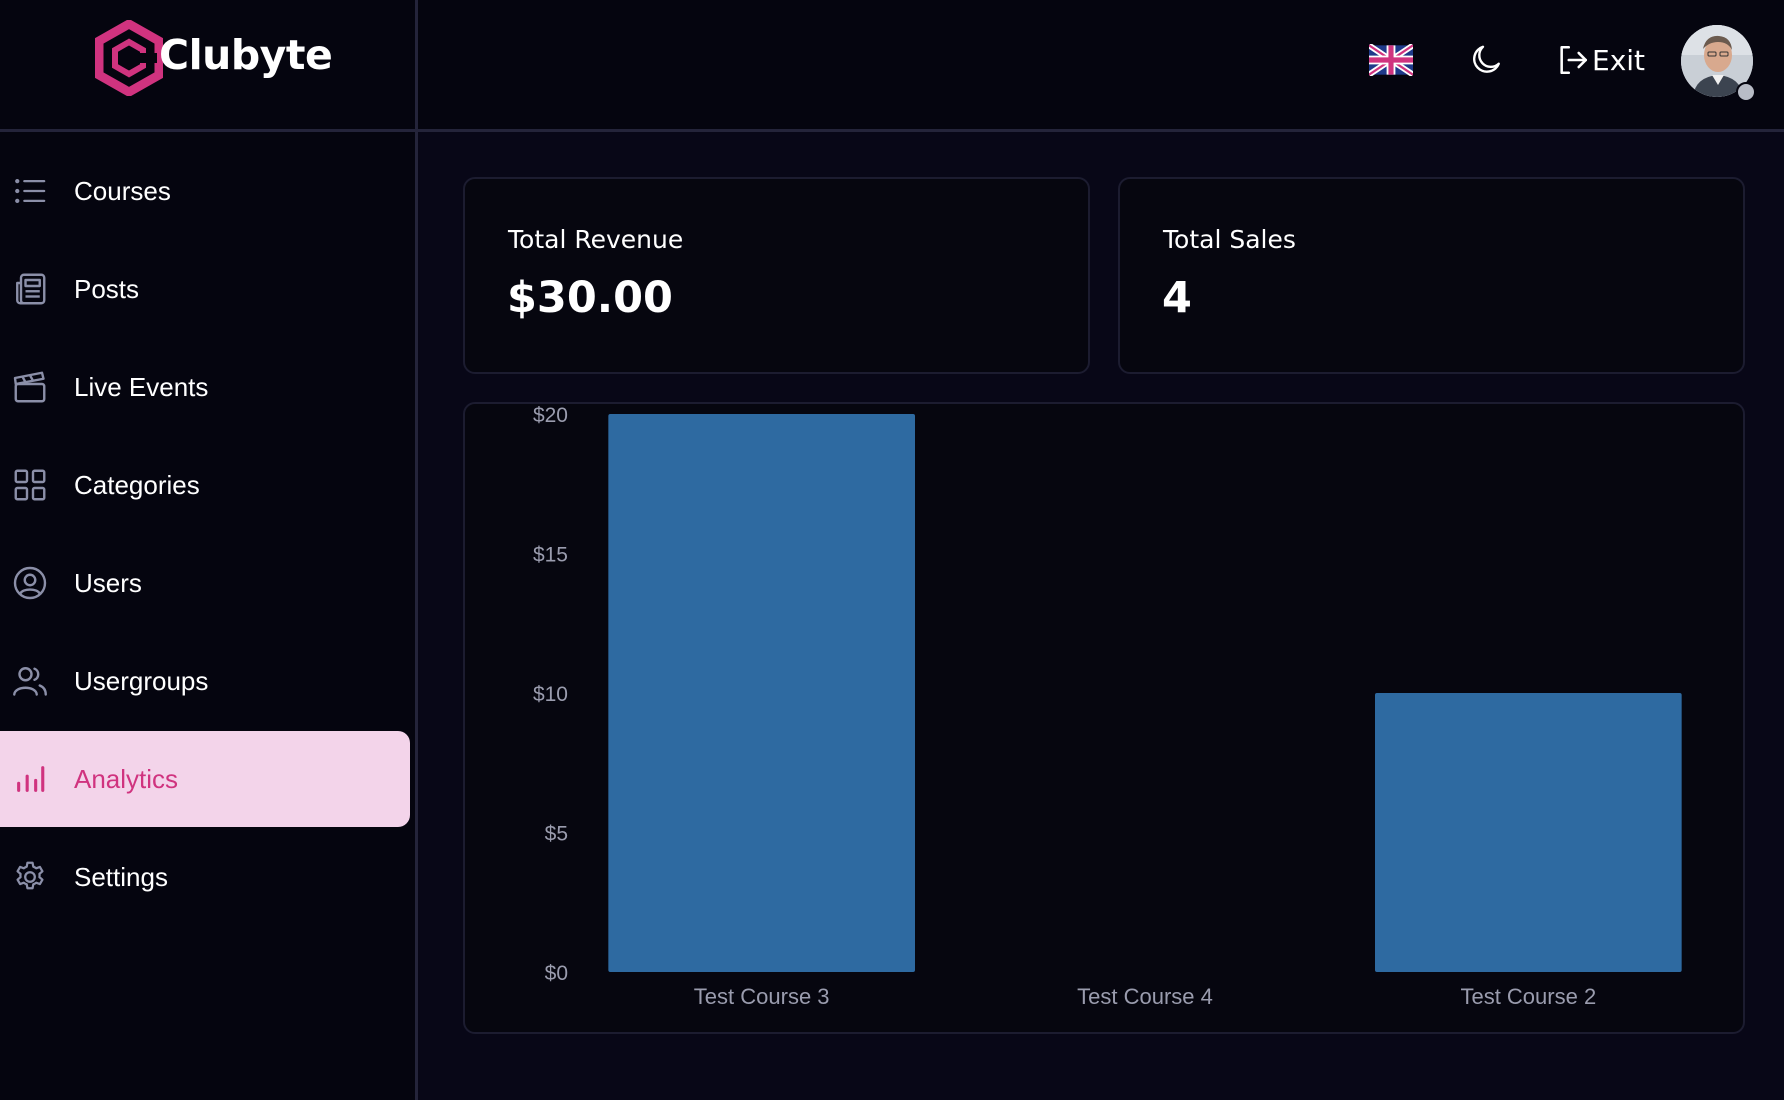  What do you see at coordinates (550, 415) in the screenshot?
I see `y-tick-label: $20` at bounding box center [550, 415].